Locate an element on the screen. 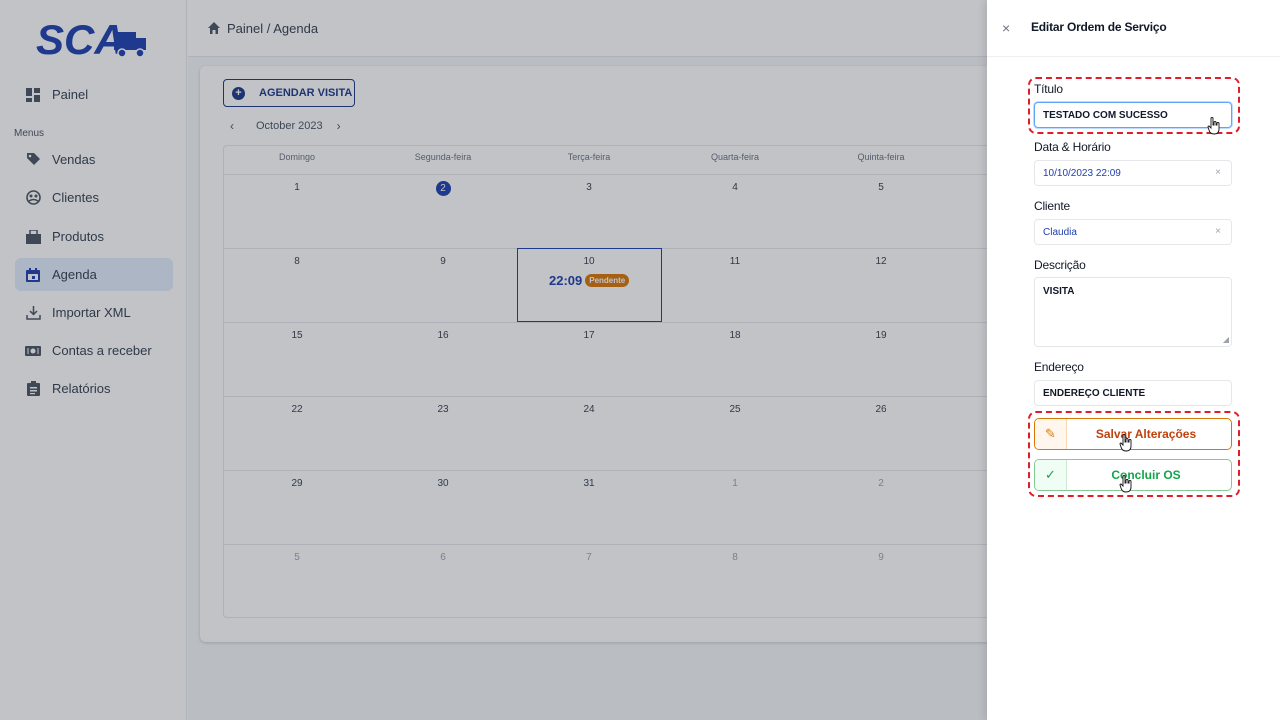 The image size is (1280, 720). cliente-label: Cliente is located at coordinates (1052, 206).